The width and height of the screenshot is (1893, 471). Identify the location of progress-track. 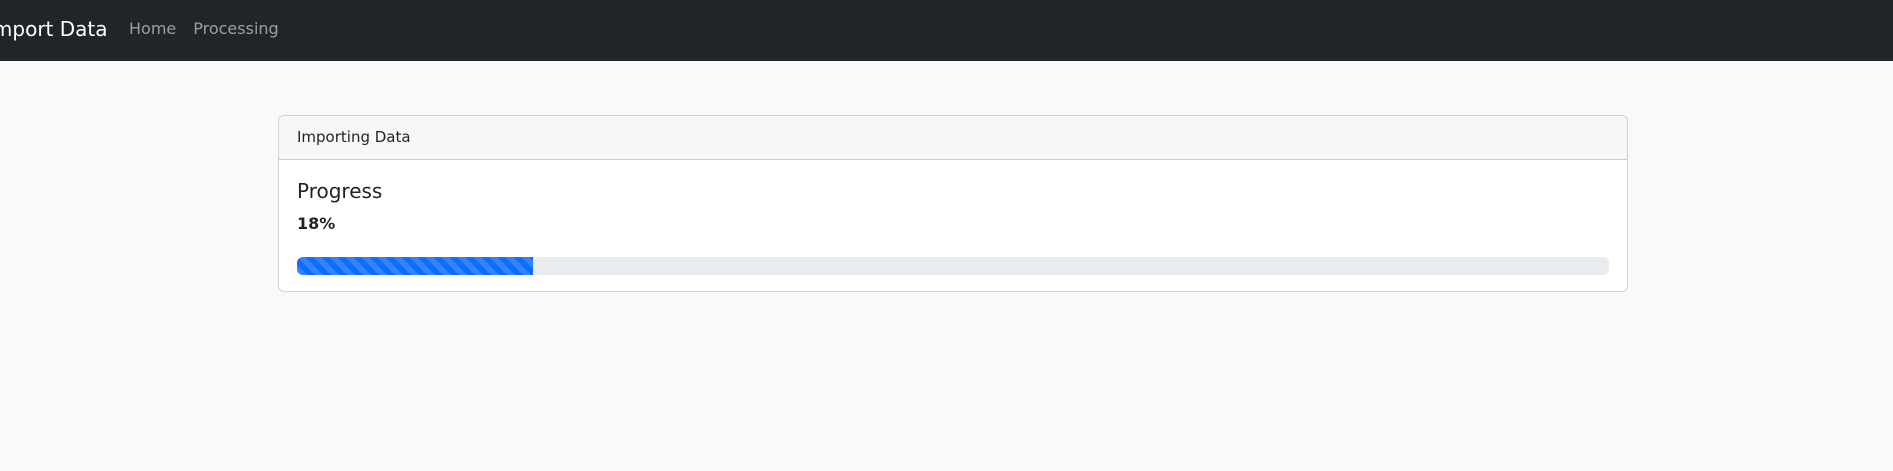
(953, 266).